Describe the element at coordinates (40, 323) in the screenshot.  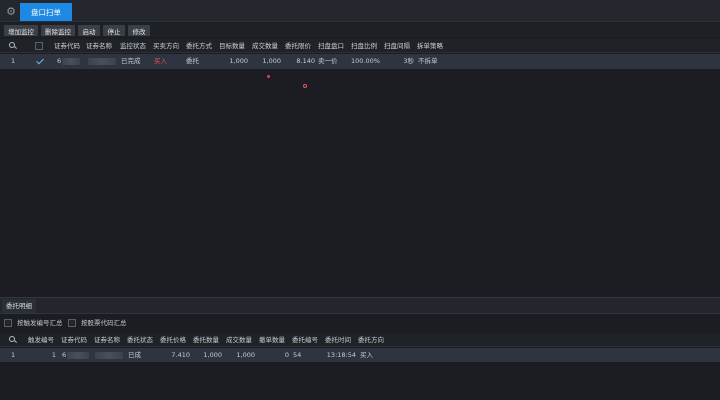
I see `filter-by-trigger-label: 按触发编号汇总` at that location.